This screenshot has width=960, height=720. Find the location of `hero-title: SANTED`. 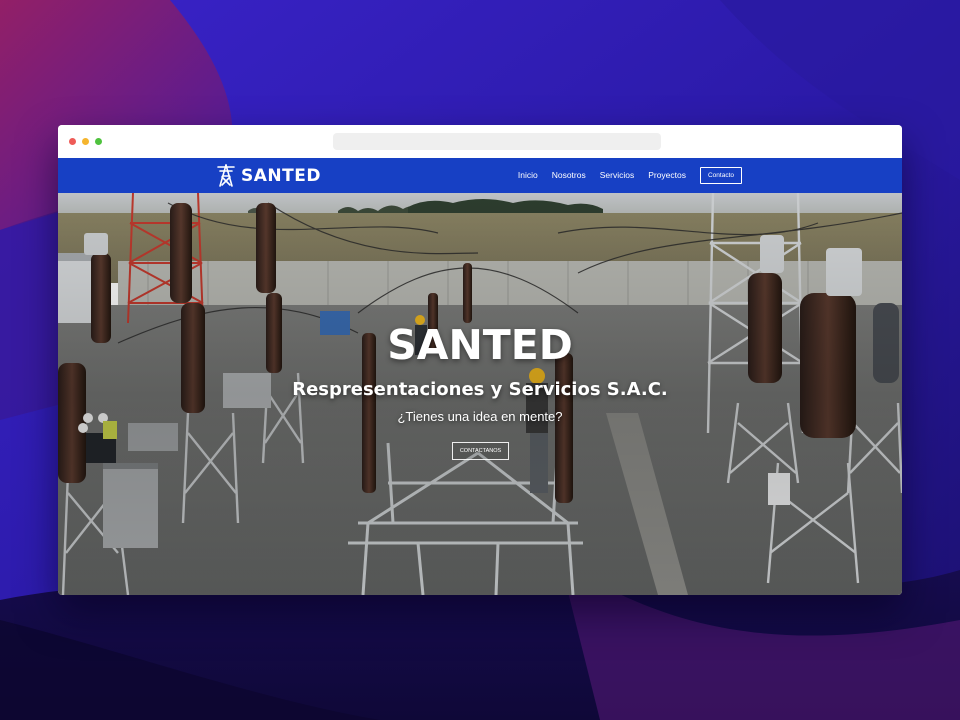

hero-title: SANTED is located at coordinates (480, 345).